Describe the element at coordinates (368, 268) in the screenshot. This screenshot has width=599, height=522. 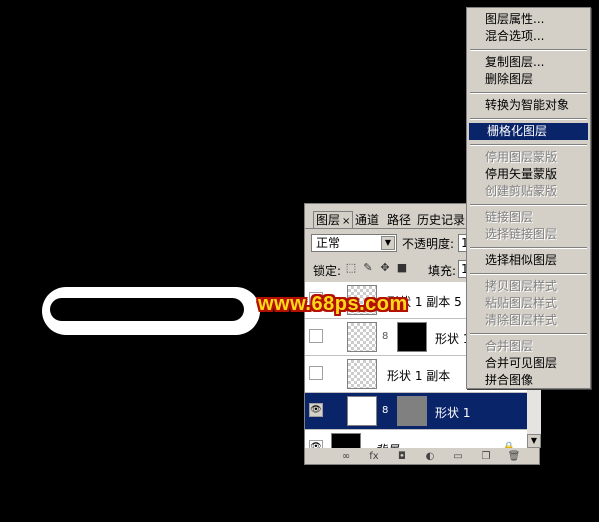
I see `lock-brush-icon: ✎` at that location.